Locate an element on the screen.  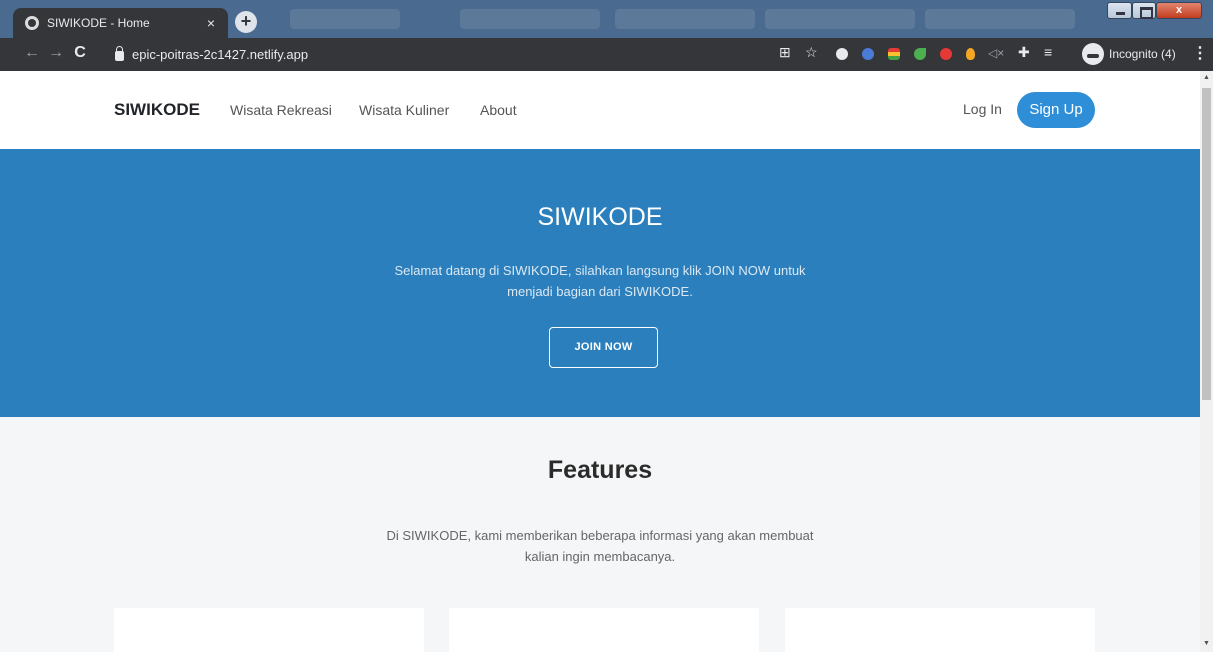
browser-titlebar: SIWIKODE - Home × + x is located at coordinates (606, 19).